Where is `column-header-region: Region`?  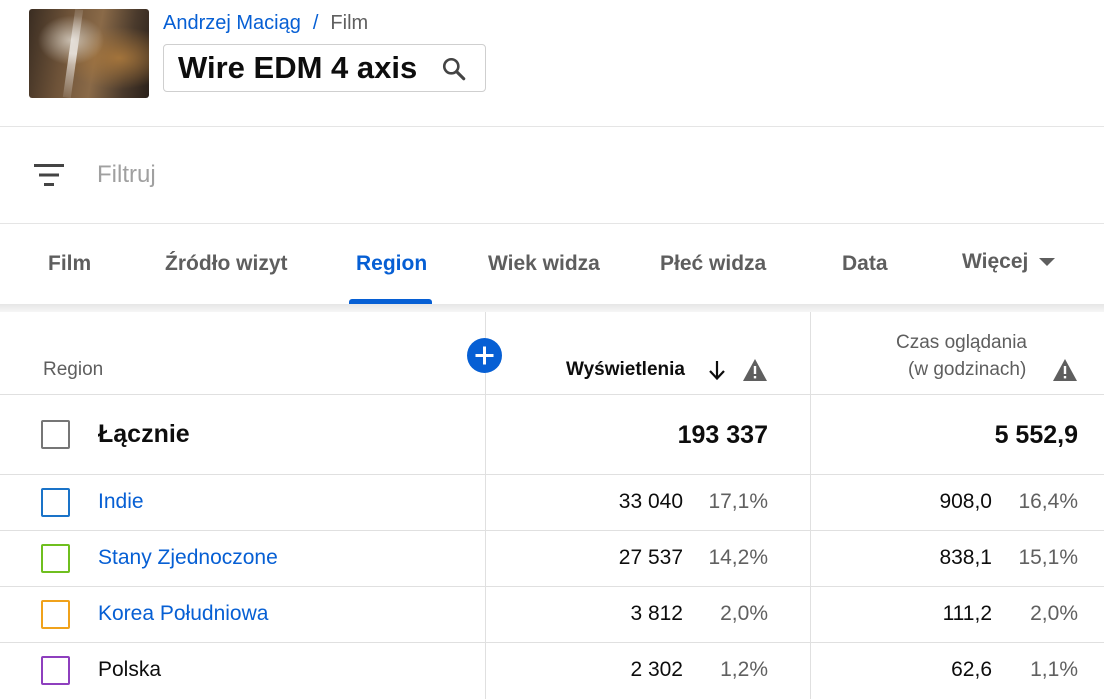
column-header-region: Region is located at coordinates (73, 370).